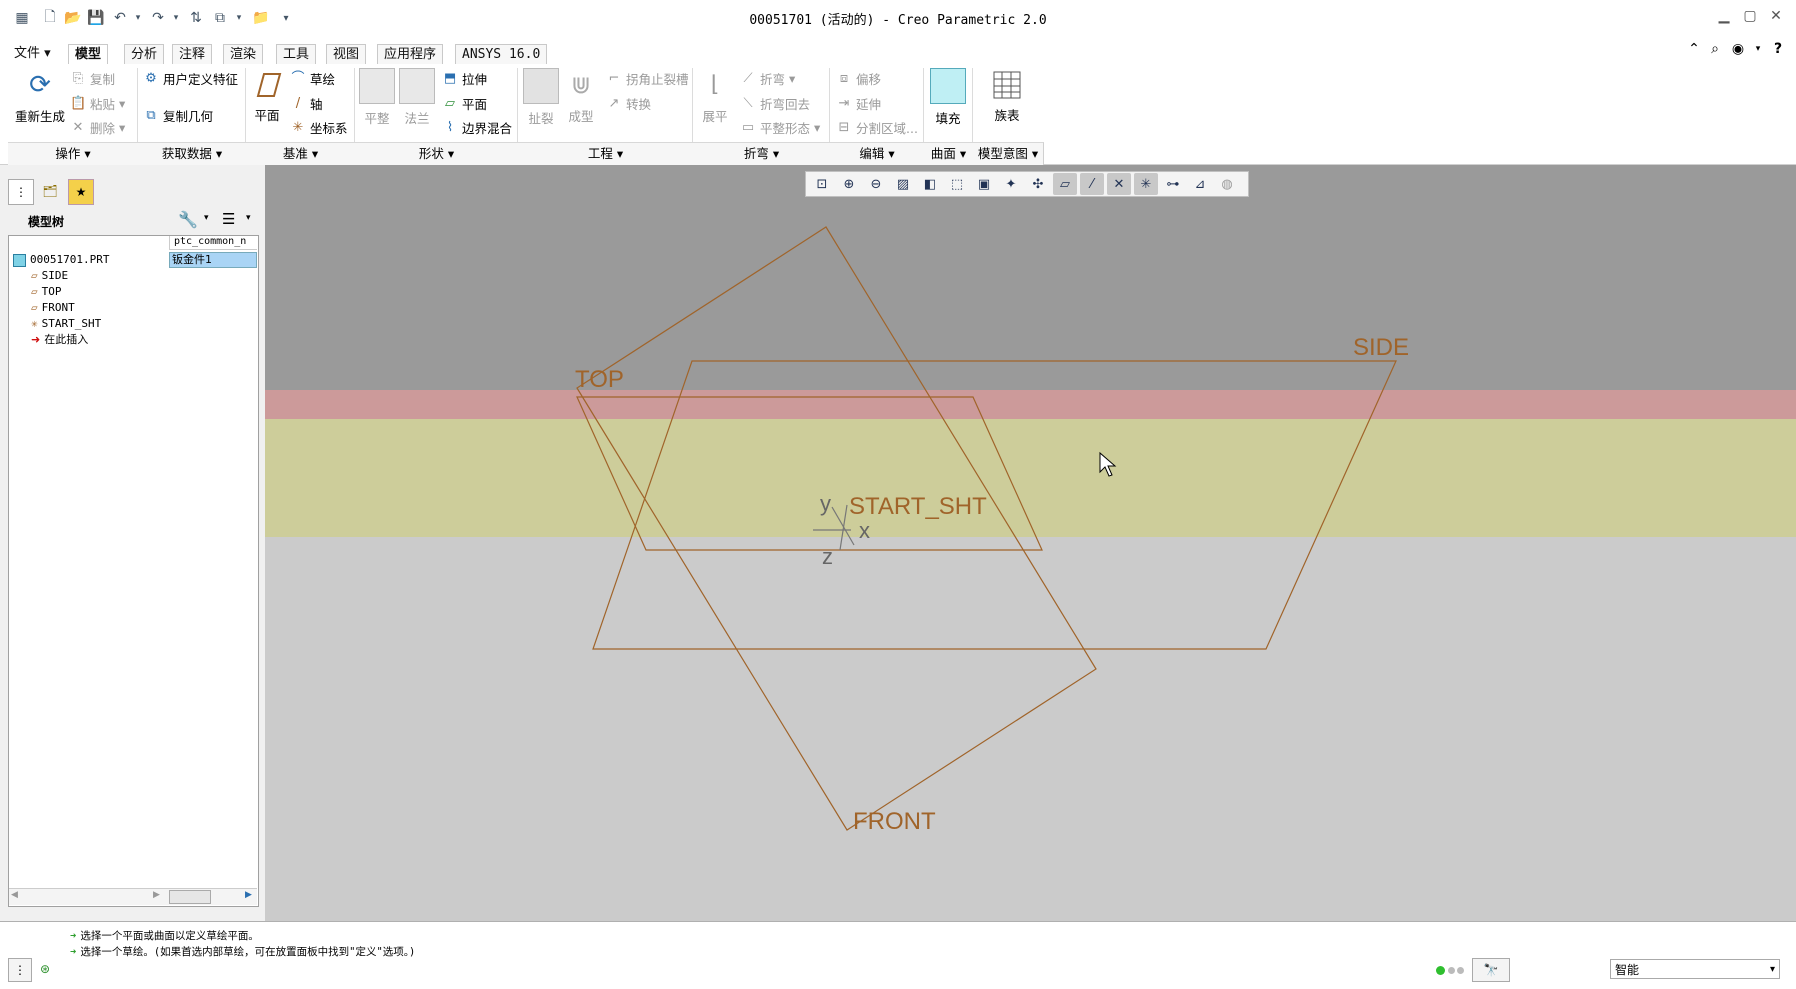 This screenshot has width=1796, height=989. What do you see at coordinates (45, 969) in the screenshot?
I see `browser-toggle-icon: ⊛` at bounding box center [45, 969].